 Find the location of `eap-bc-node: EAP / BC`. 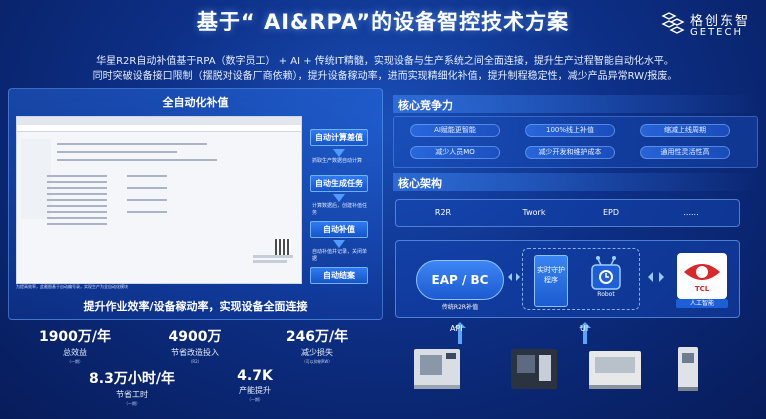

eap-bc-node: EAP / BC is located at coordinates (460, 280).